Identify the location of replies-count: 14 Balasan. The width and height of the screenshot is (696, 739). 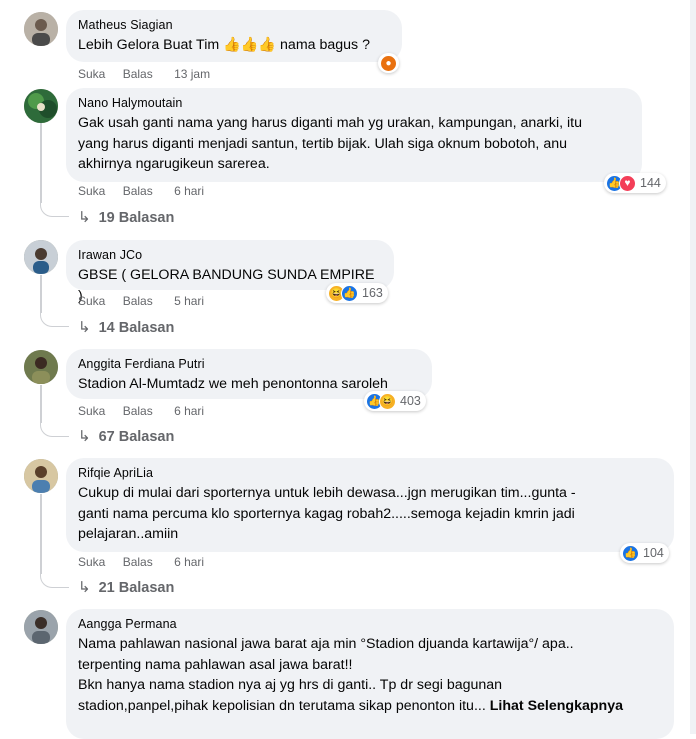
(137, 328).